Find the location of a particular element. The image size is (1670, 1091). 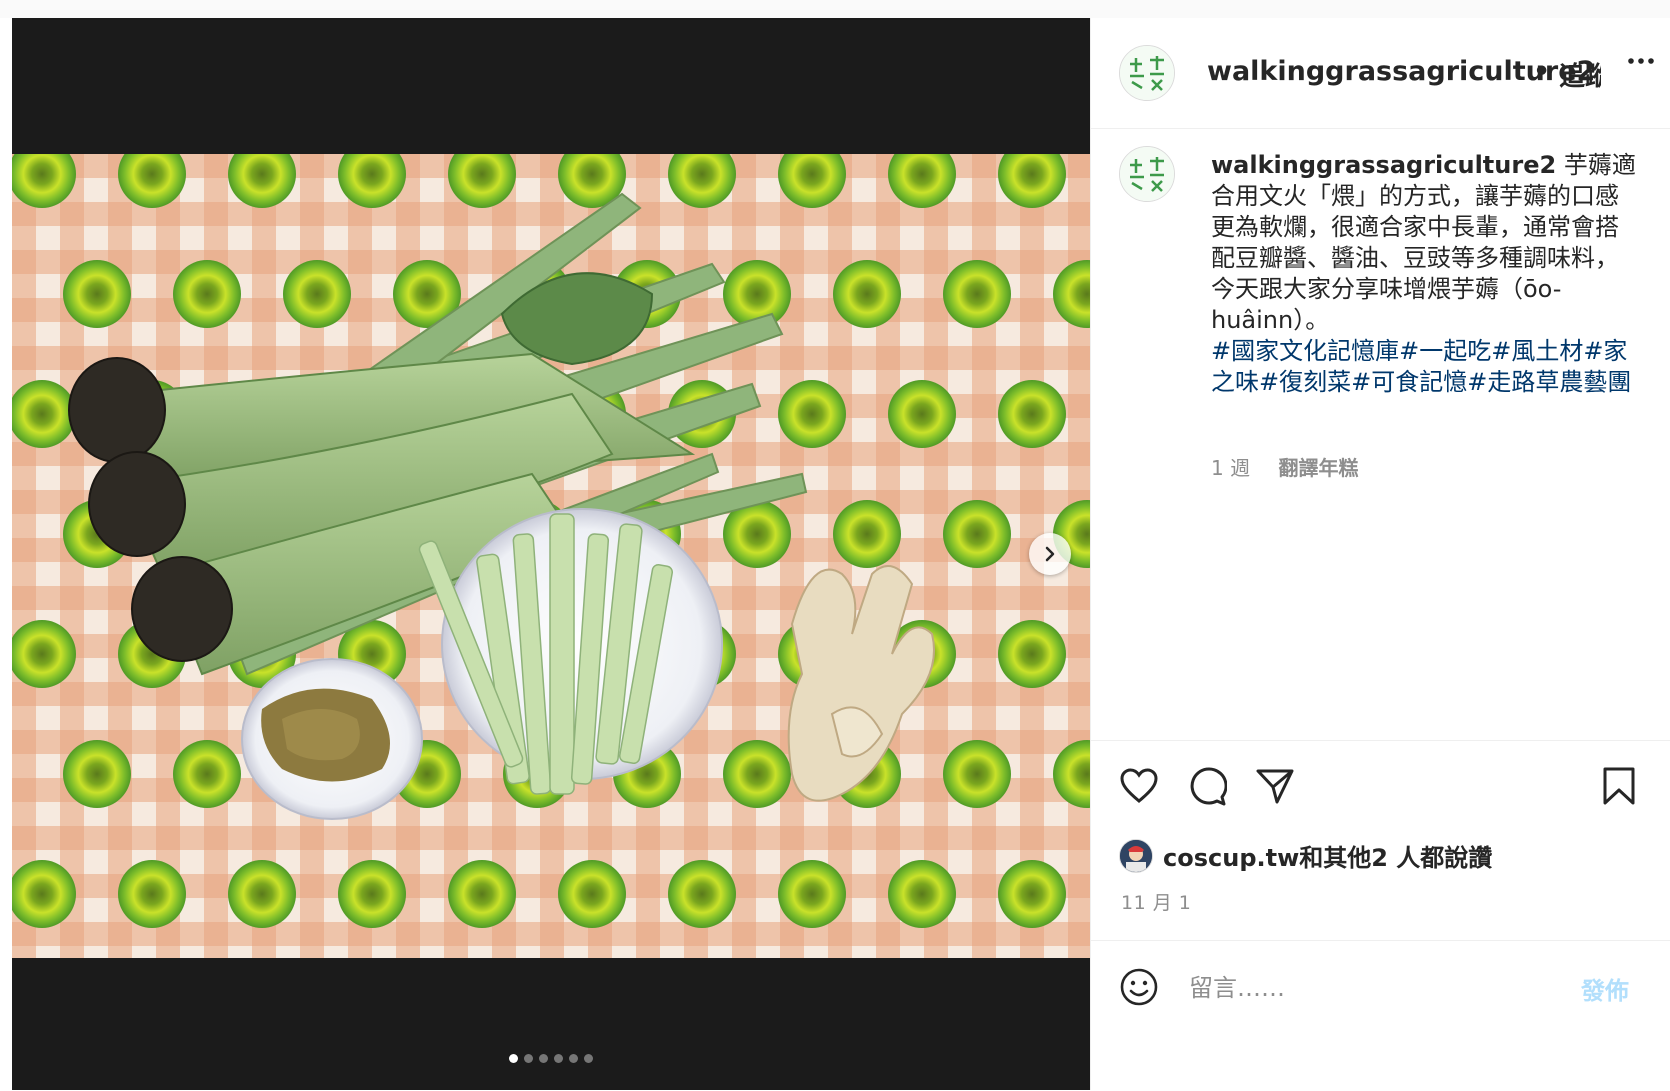

post-header: walkinggrassagriculture2 • 追蹤 is located at coordinates (1380, 73).